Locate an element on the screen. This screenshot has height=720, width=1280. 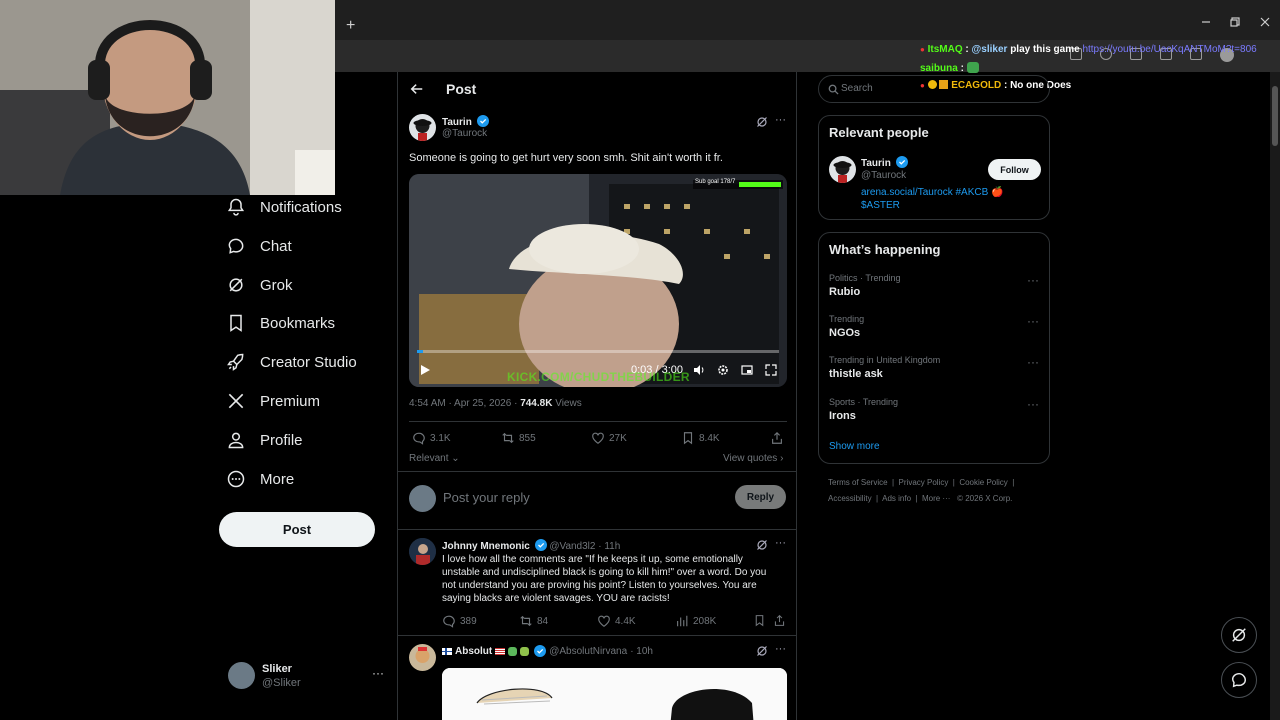
footer-link: More ··· is located at coordinates (936, 498).